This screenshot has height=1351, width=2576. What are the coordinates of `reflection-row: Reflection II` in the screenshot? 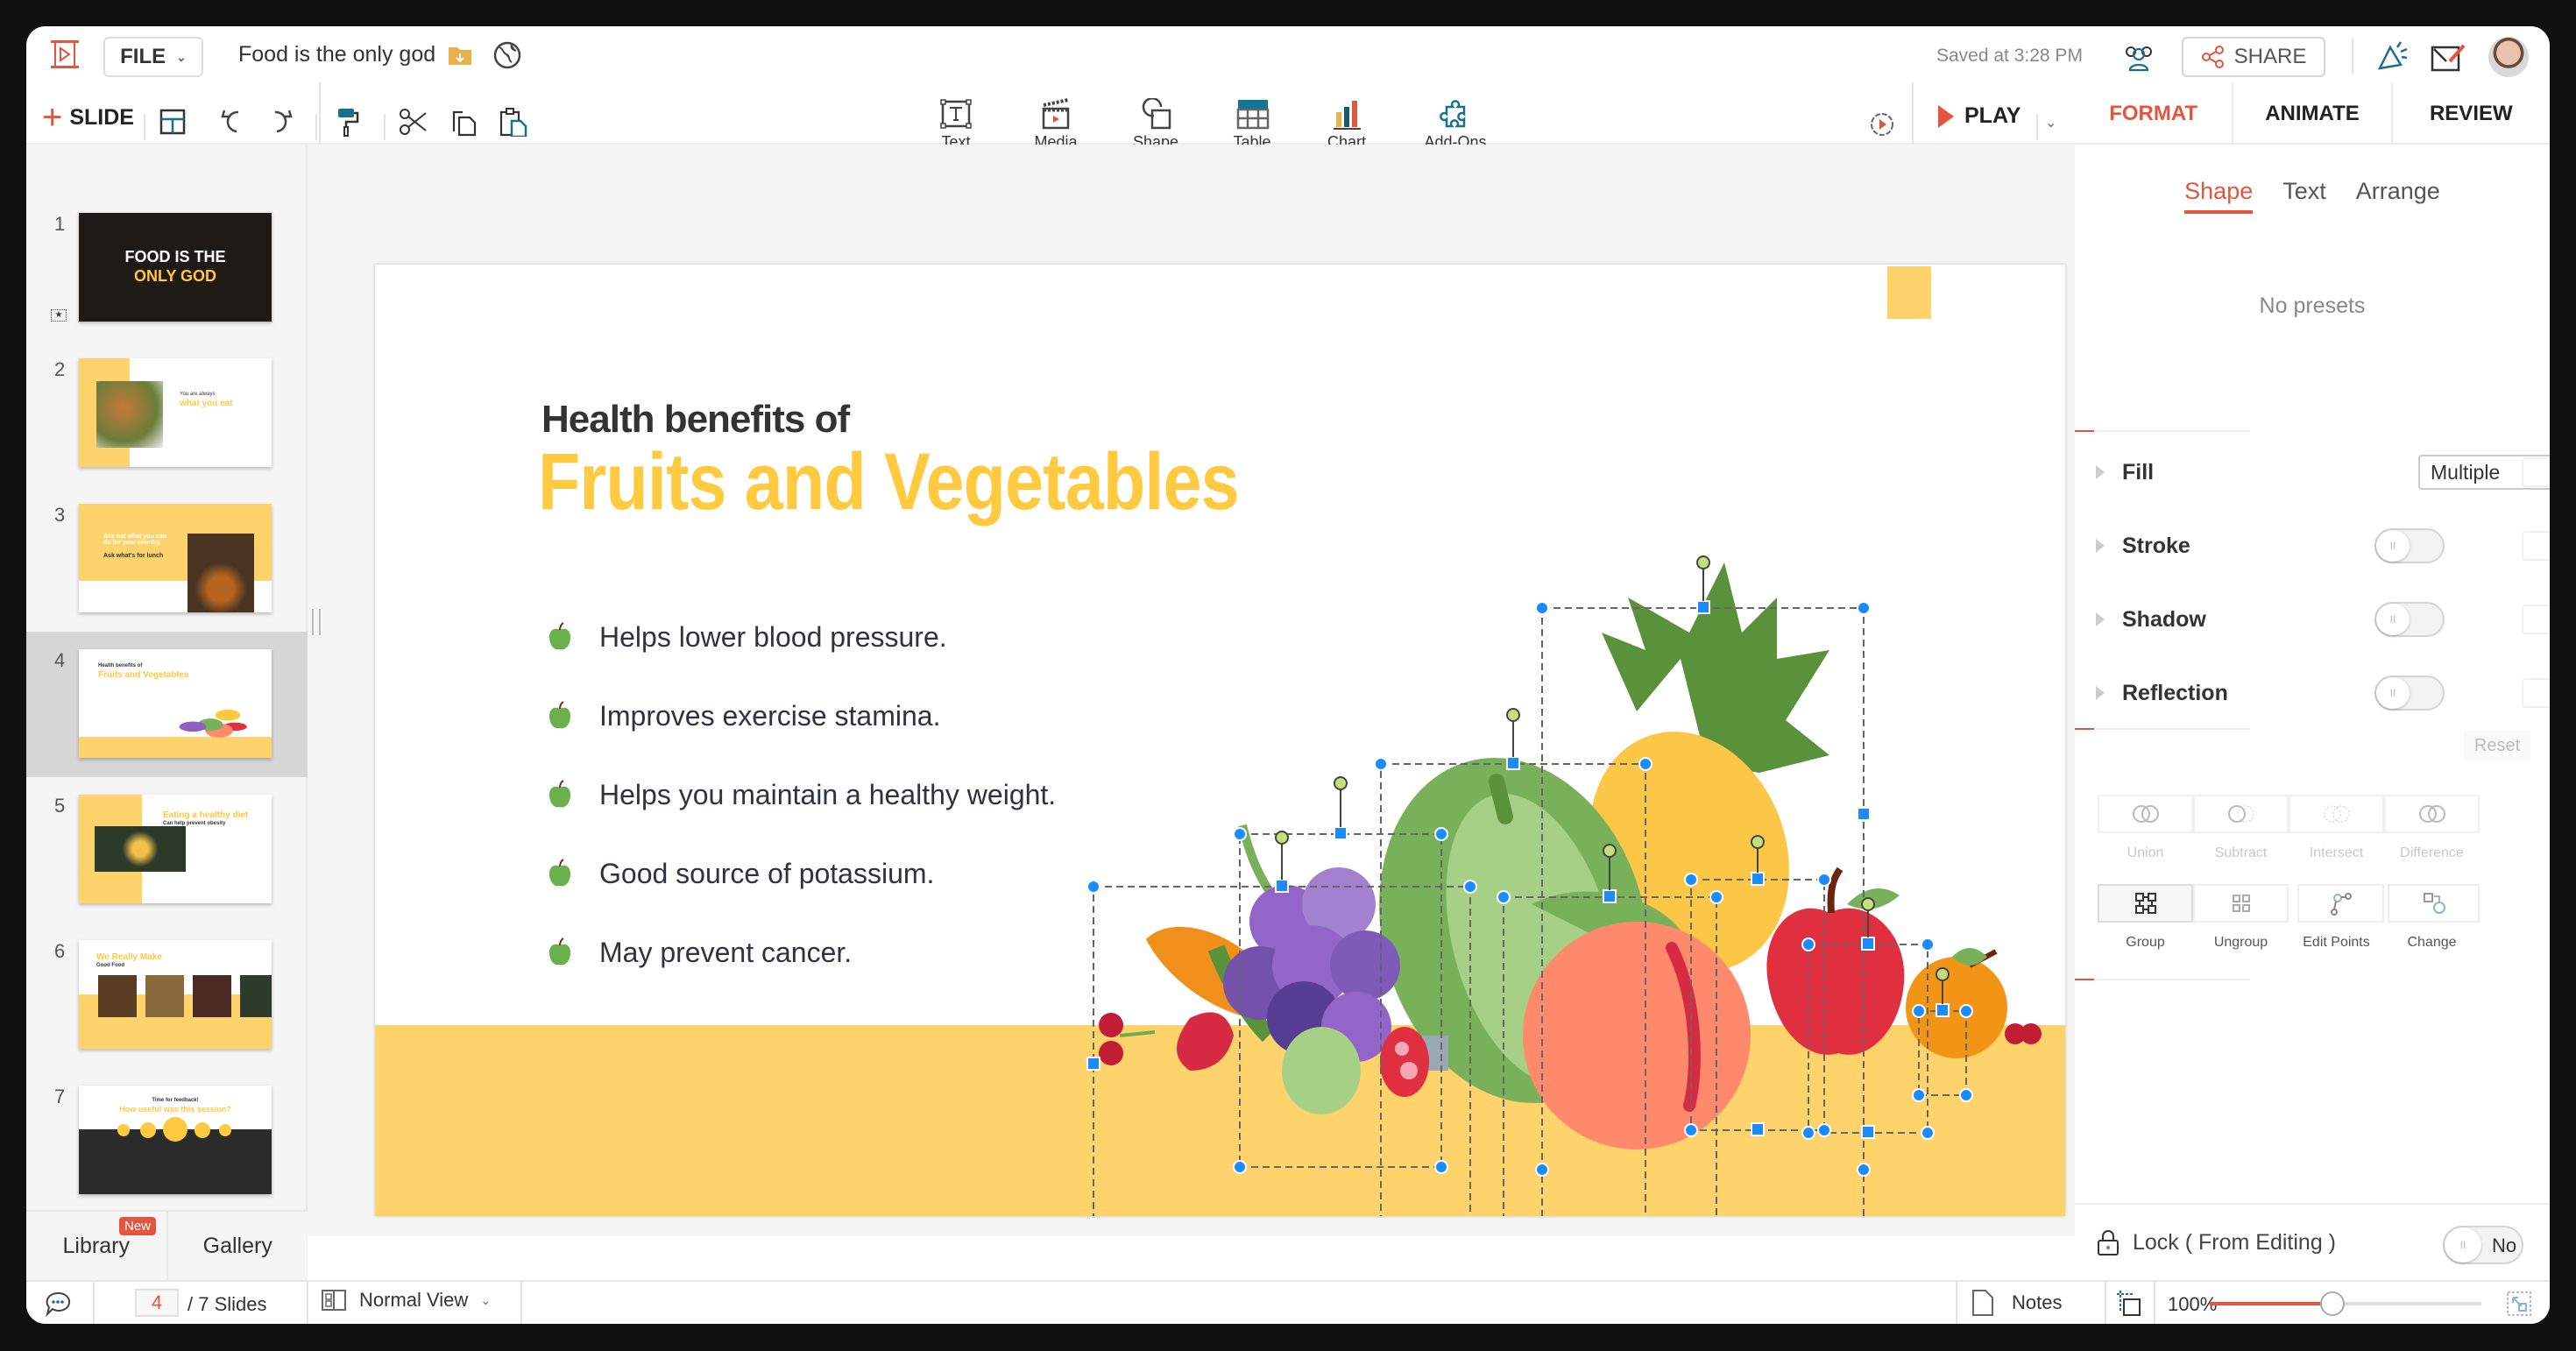 It's located at (2323, 693).